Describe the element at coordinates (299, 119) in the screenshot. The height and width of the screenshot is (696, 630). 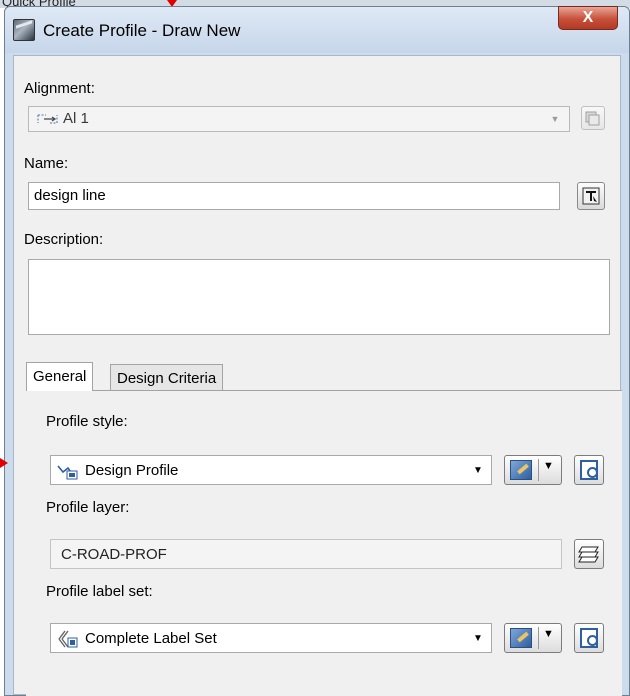
I see `alignment-select: Al 1 ▼` at that location.